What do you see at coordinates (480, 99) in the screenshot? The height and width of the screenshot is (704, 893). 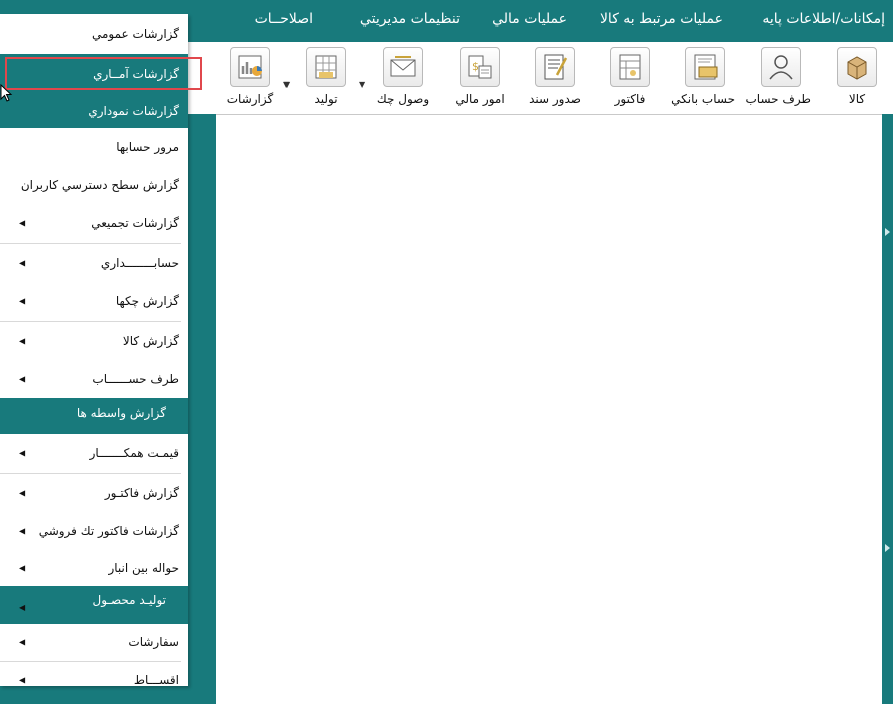 I see `toolbar-financial-affairs-label: امور مالي` at bounding box center [480, 99].